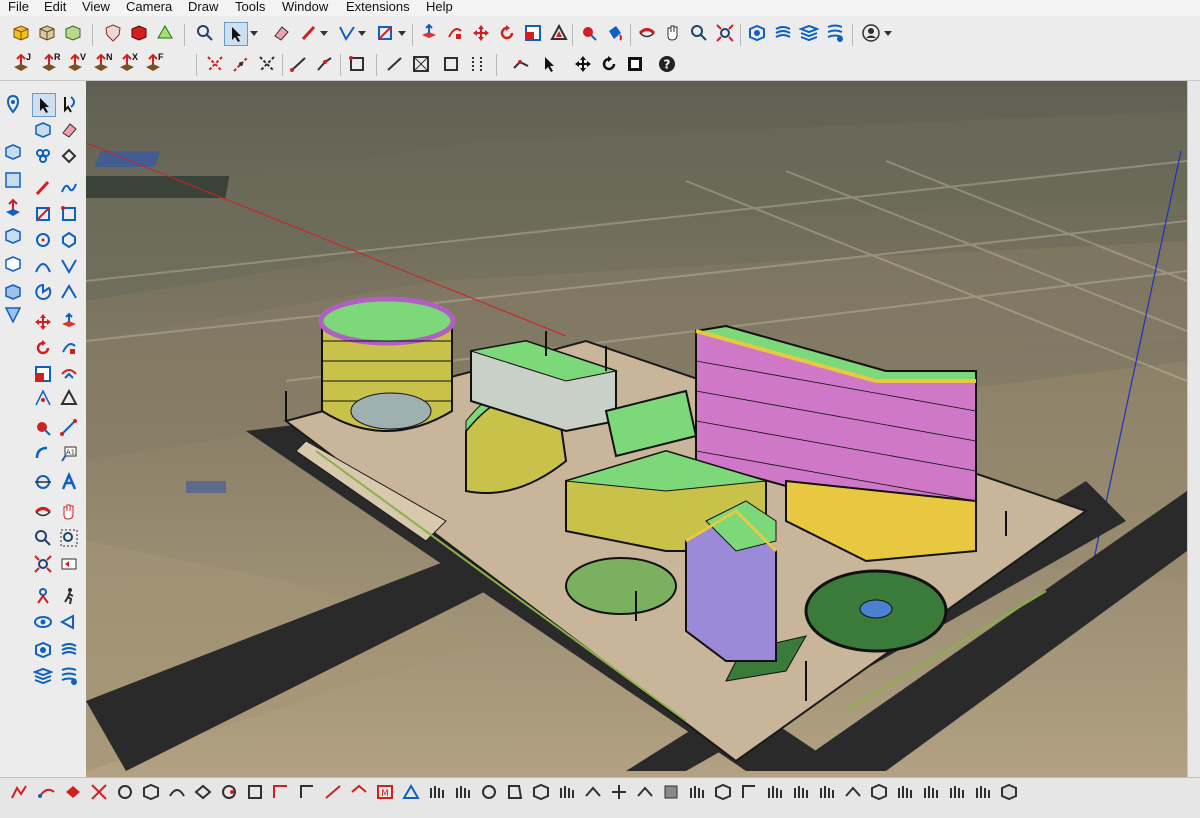  Describe the element at coordinates (69, 564) in the screenshot. I see `previous-view-icon` at that location.